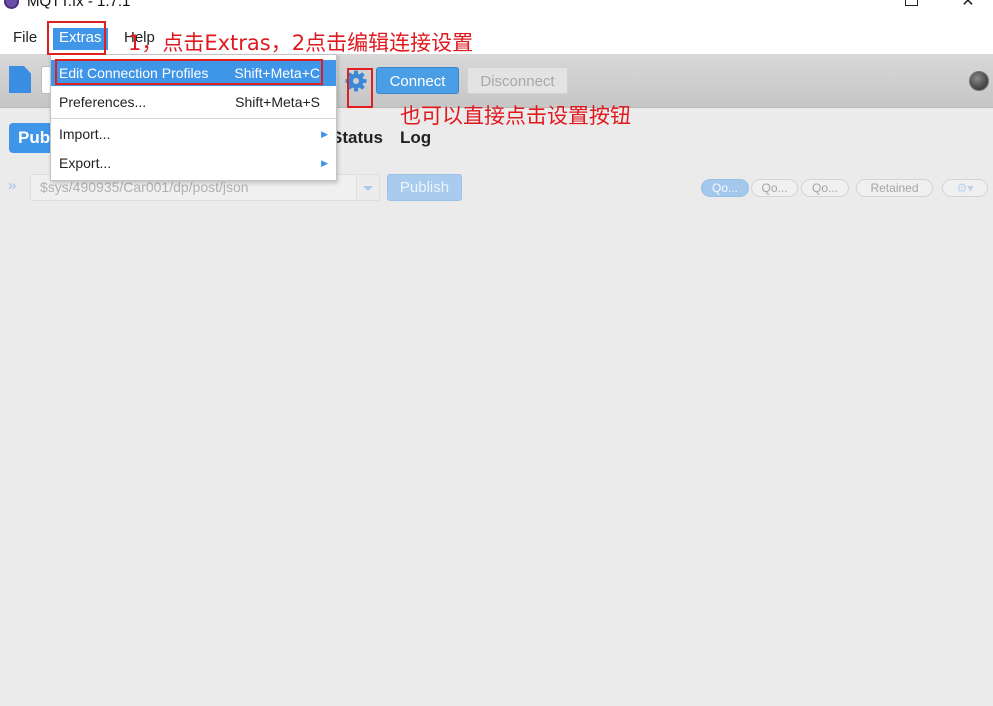 The height and width of the screenshot is (706, 993). Describe the element at coordinates (515, 116) in the screenshot. I see `annotation-gear-note: 也可以直接点击设置按钮` at that location.